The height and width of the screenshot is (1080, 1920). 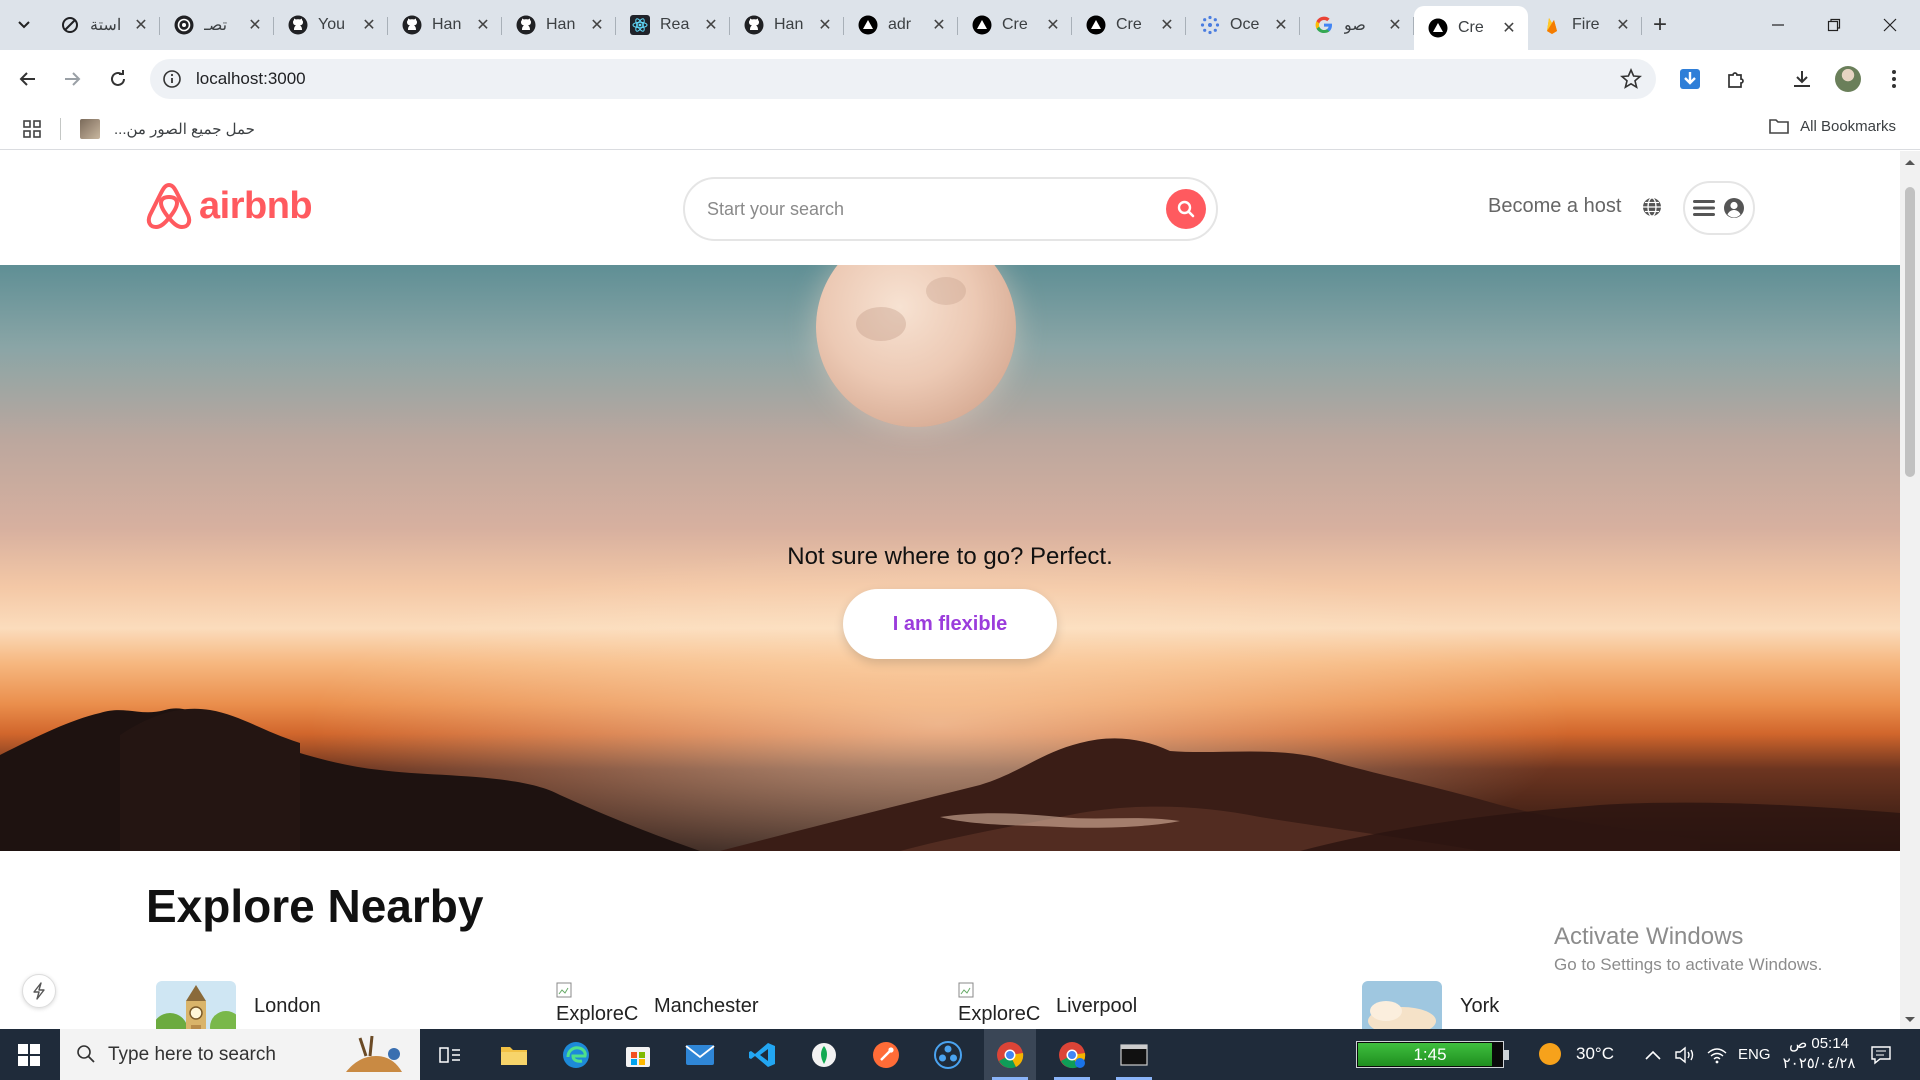 I want to click on mail-button, so click(x=700, y=1054).